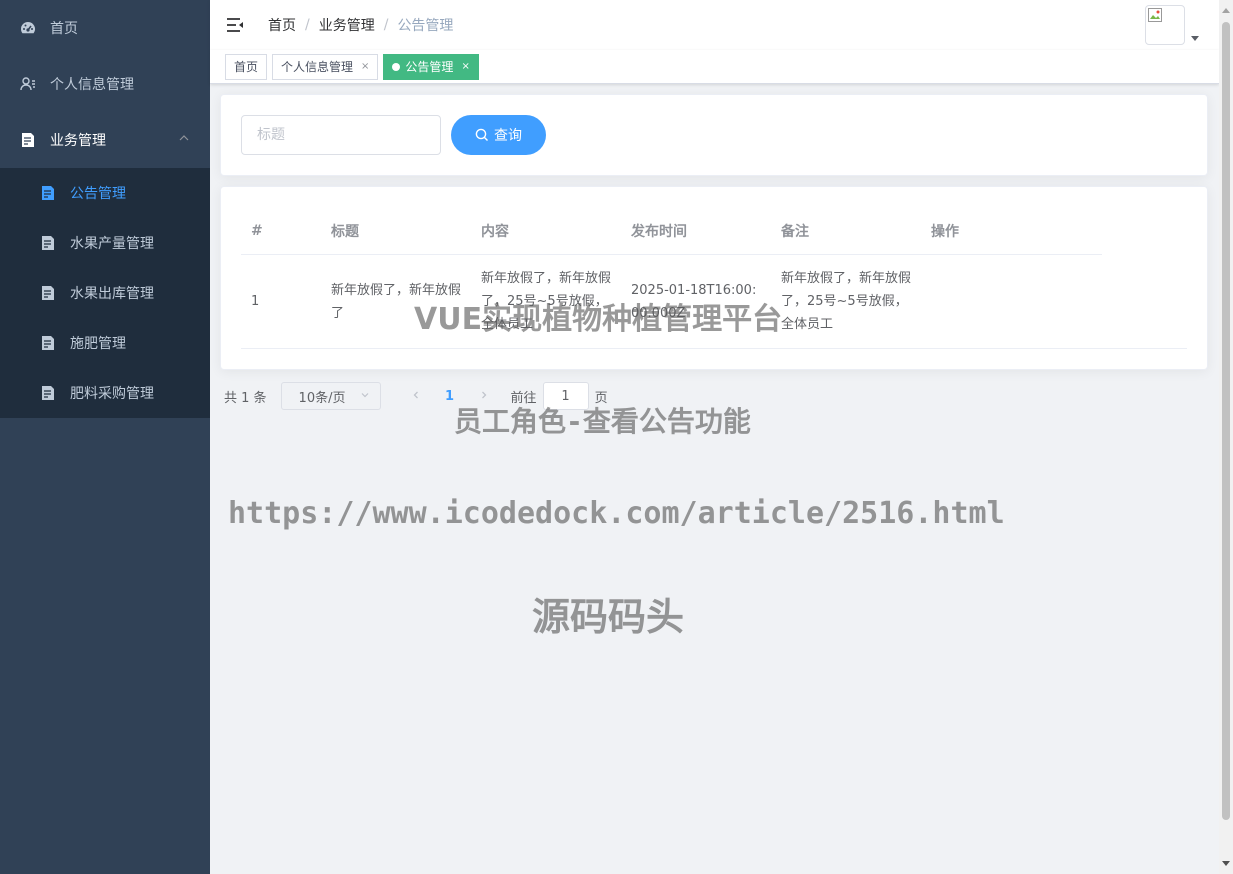 The image size is (1233, 874). What do you see at coordinates (112, 244) in the screenshot?
I see `sidebar-item-label: 水果产量管理` at bounding box center [112, 244].